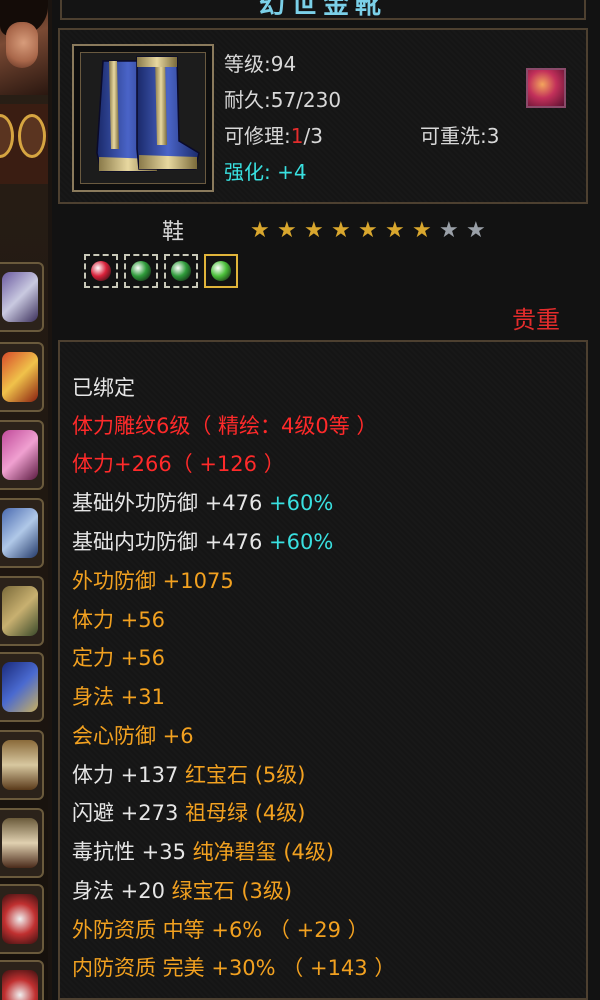 The image size is (600, 1000). What do you see at coordinates (173, 232) in the screenshot?
I see `item-type: 鞋` at bounding box center [173, 232].